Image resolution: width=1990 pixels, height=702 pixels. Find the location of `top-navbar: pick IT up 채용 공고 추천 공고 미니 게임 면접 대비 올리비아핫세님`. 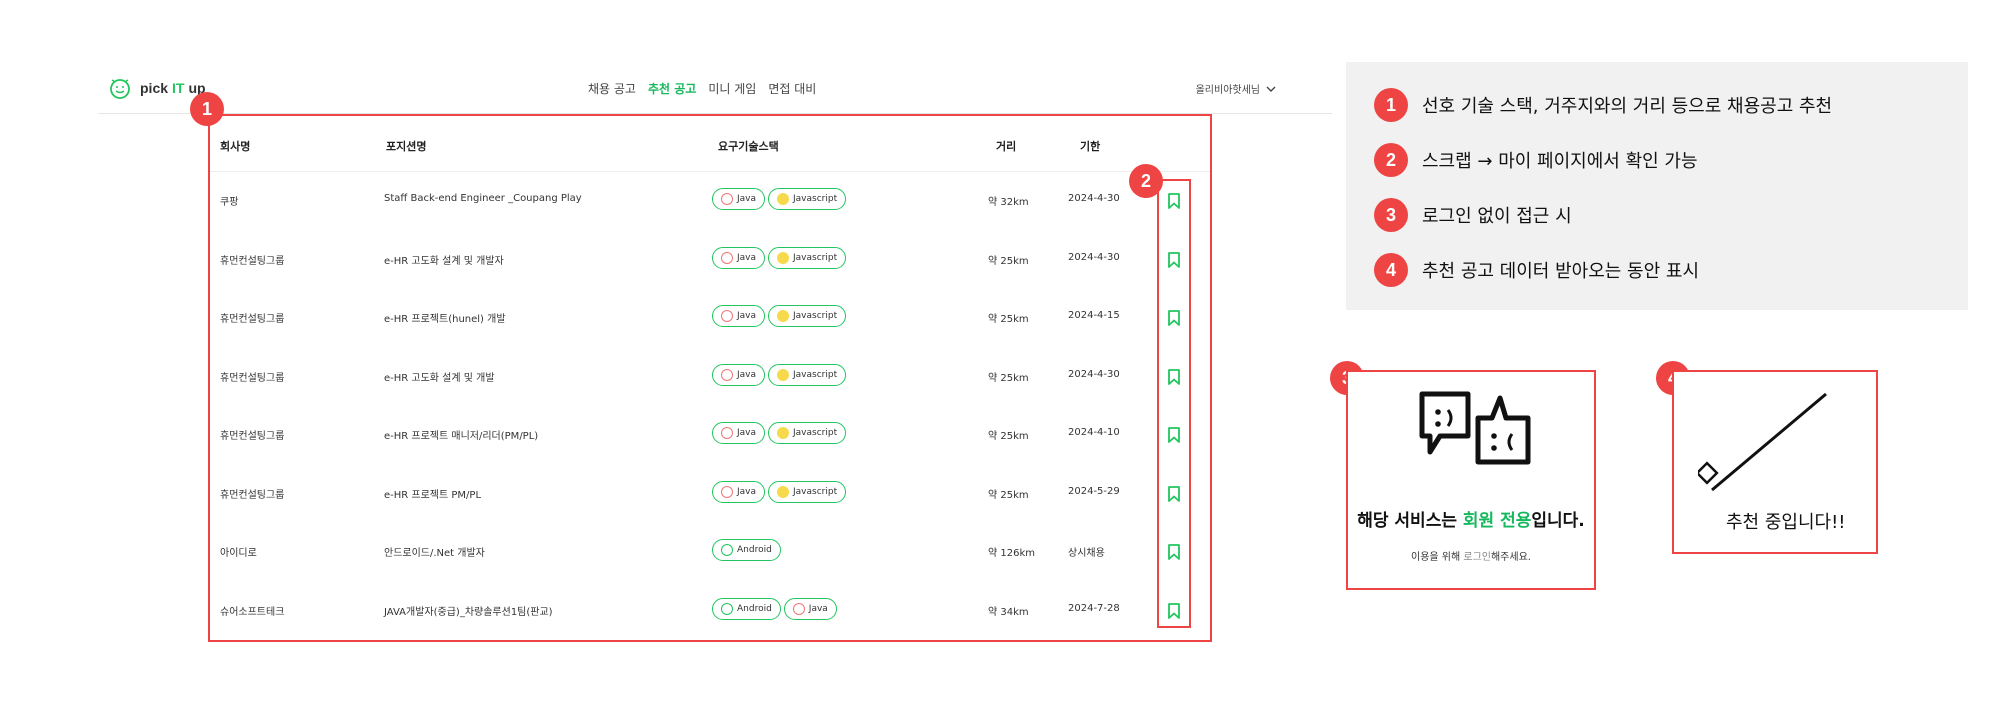

top-navbar: pick IT up 채용 공고 추천 공고 미니 게임 면접 대비 올리비아핫세님 is located at coordinates (715, 91).